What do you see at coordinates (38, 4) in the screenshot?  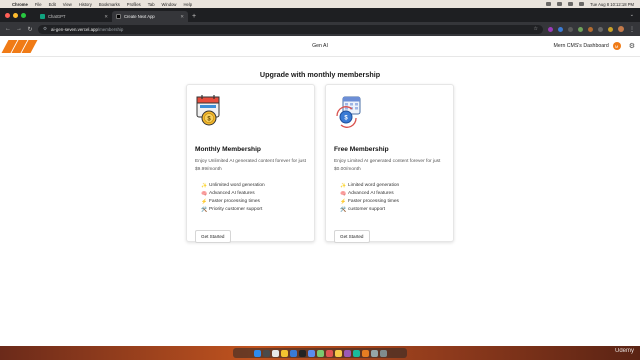 I see `menu-file: File` at bounding box center [38, 4].